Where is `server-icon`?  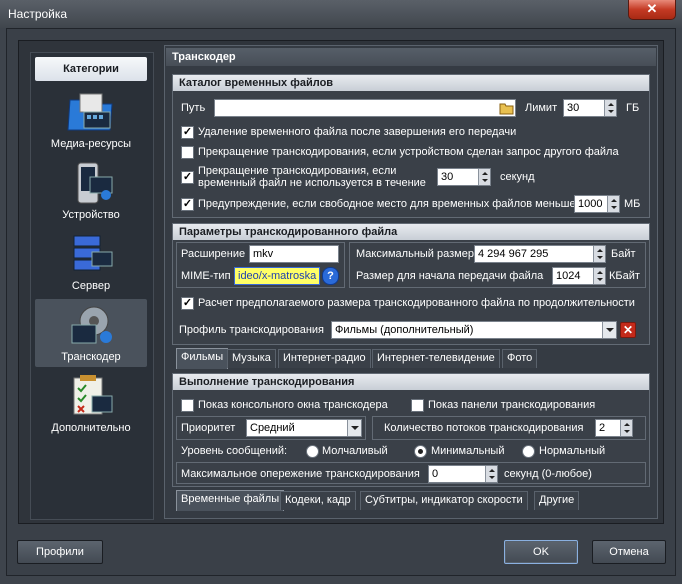
server-icon is located at coordinates (93, 253).